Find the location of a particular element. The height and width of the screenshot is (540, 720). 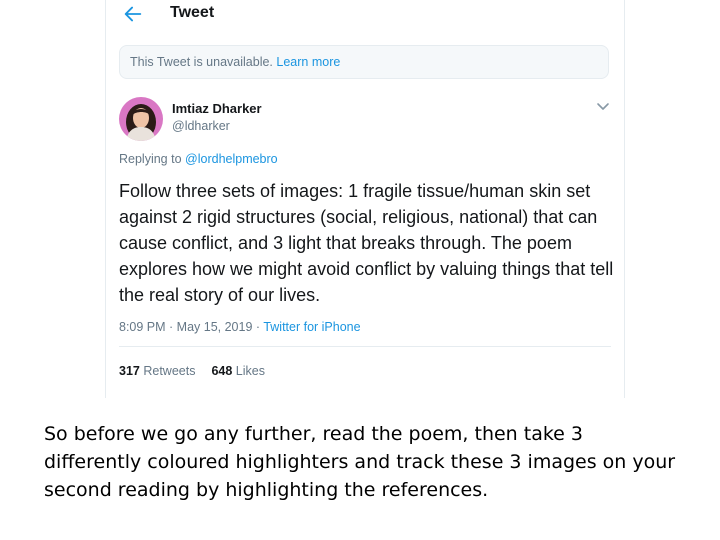

avatar-photo is located at coordinates (141, 119).